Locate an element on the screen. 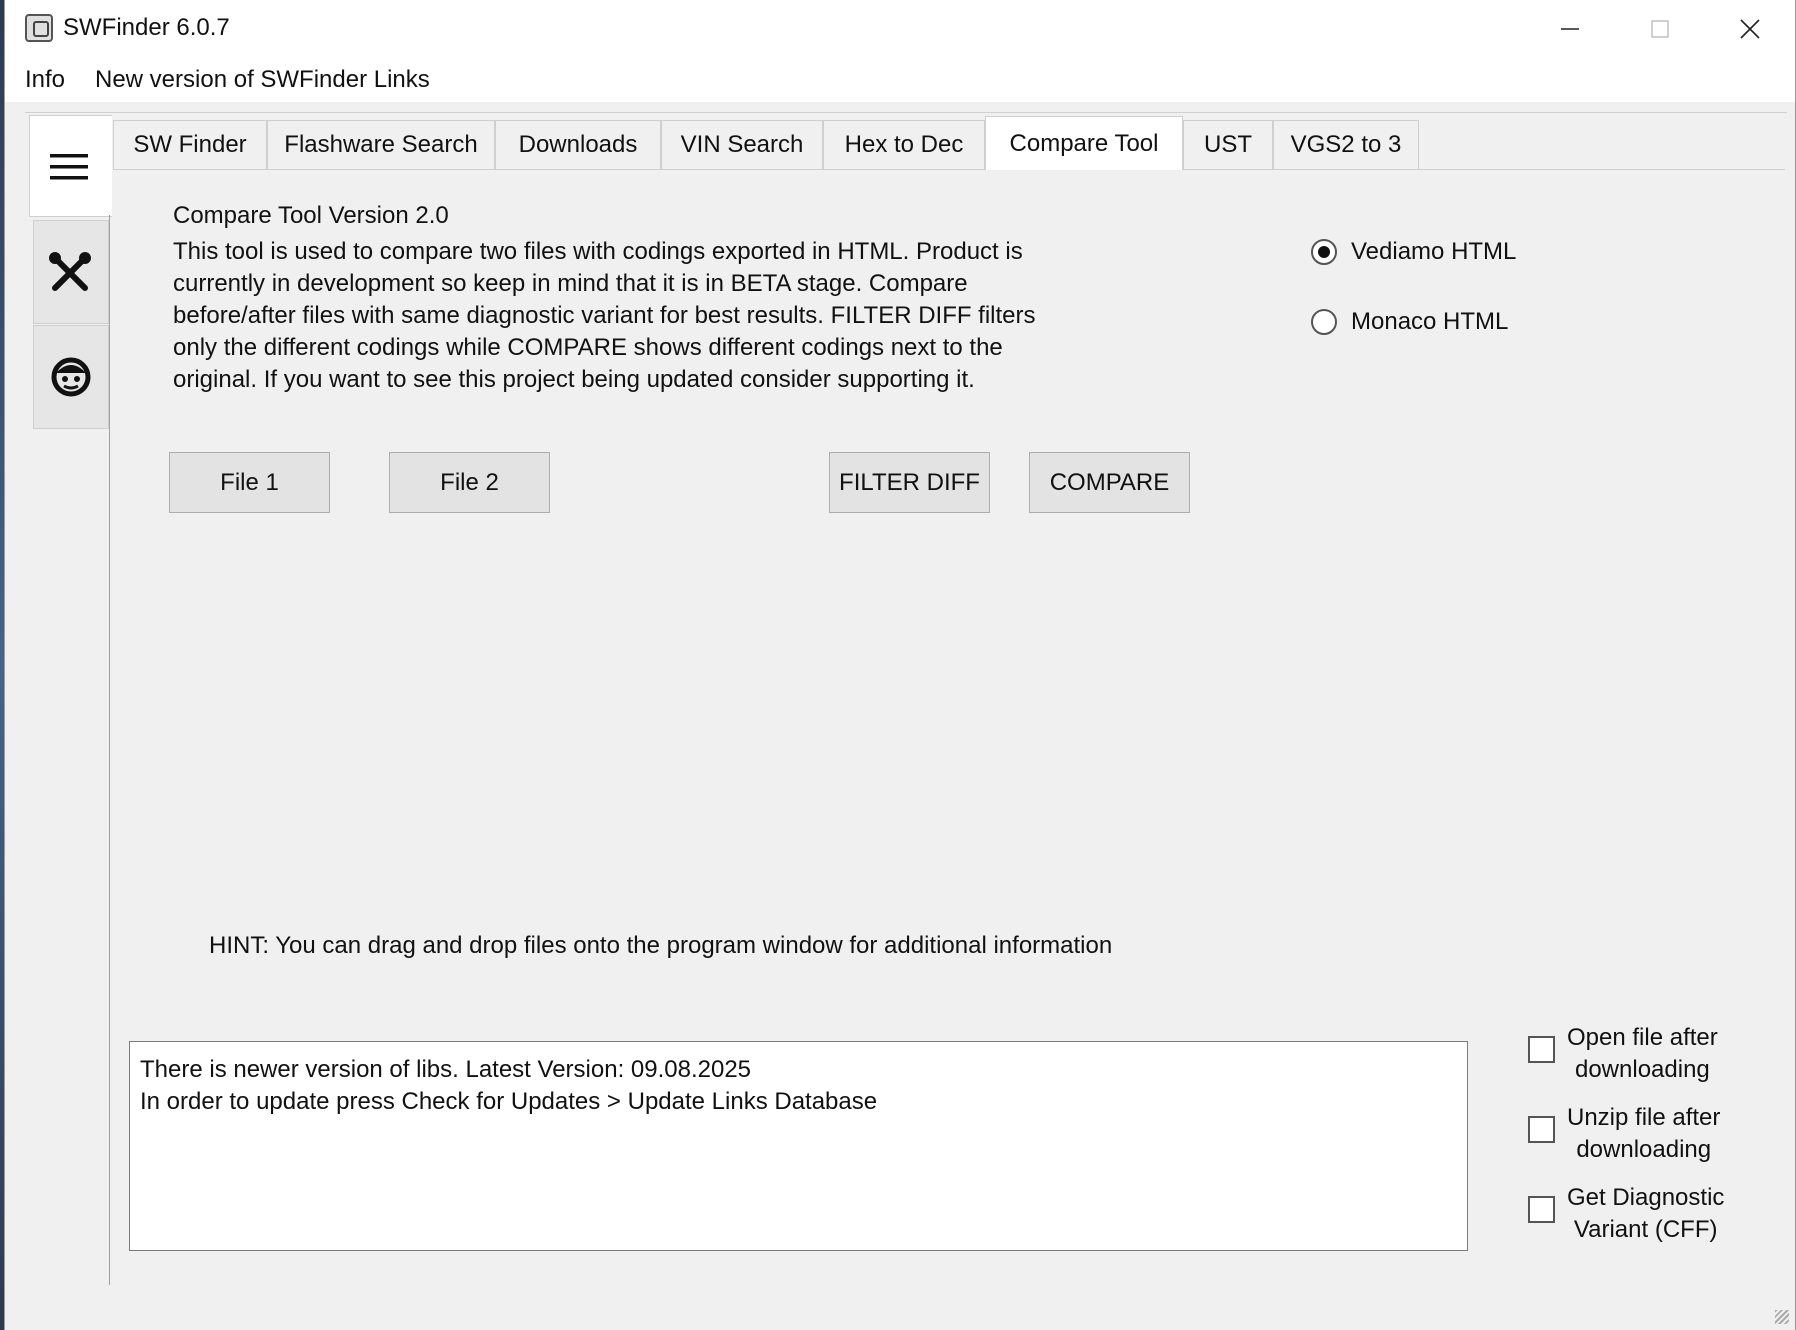 The image size is (1796, 1330). face-icon is located at coordinates (71, 377).